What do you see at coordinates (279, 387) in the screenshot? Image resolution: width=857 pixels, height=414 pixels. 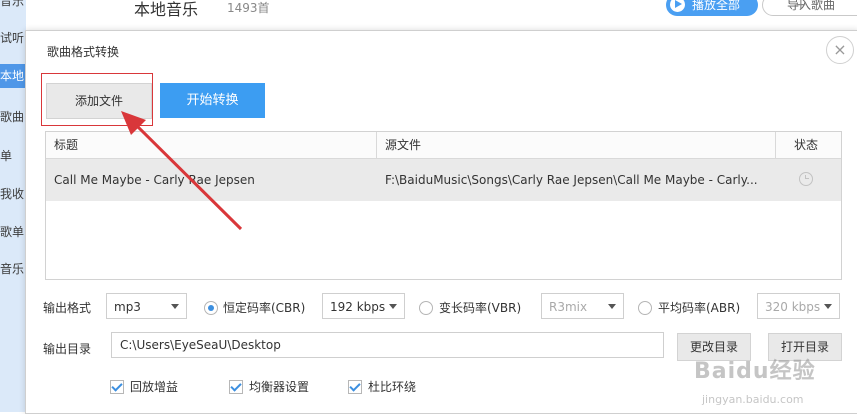 I see `equalizer-label: 均衡器设置` at bounding box center [279, 387].